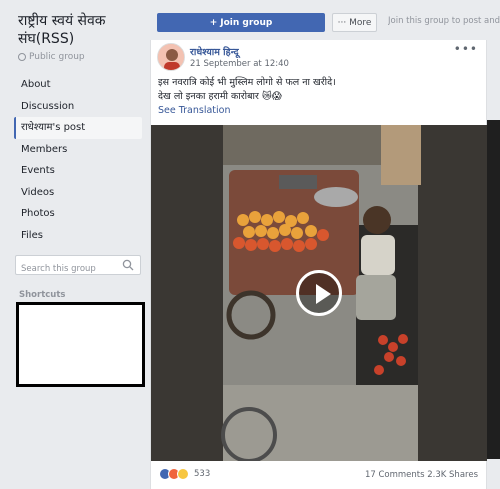 This screenshot has width=500, height=489. Describe the element at coordinates (78, 107) in the screenshot. I see `nav-item-discussion: Discussion` at that location.